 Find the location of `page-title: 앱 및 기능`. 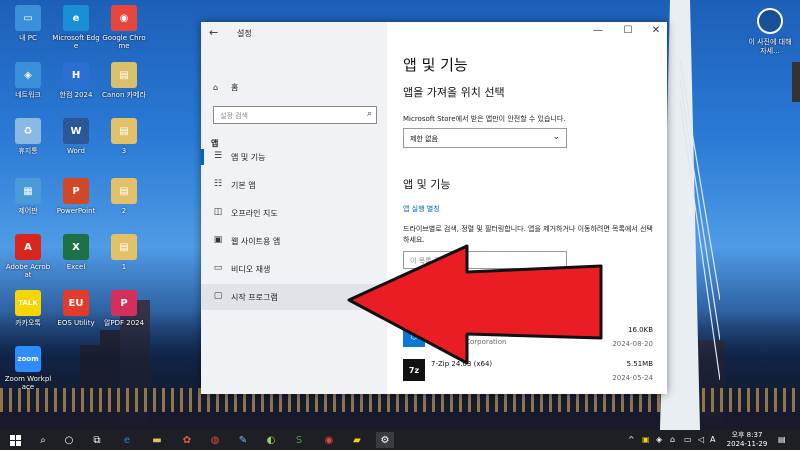

page-title: 앱 및 기능 is located at coordinates (435, 65).